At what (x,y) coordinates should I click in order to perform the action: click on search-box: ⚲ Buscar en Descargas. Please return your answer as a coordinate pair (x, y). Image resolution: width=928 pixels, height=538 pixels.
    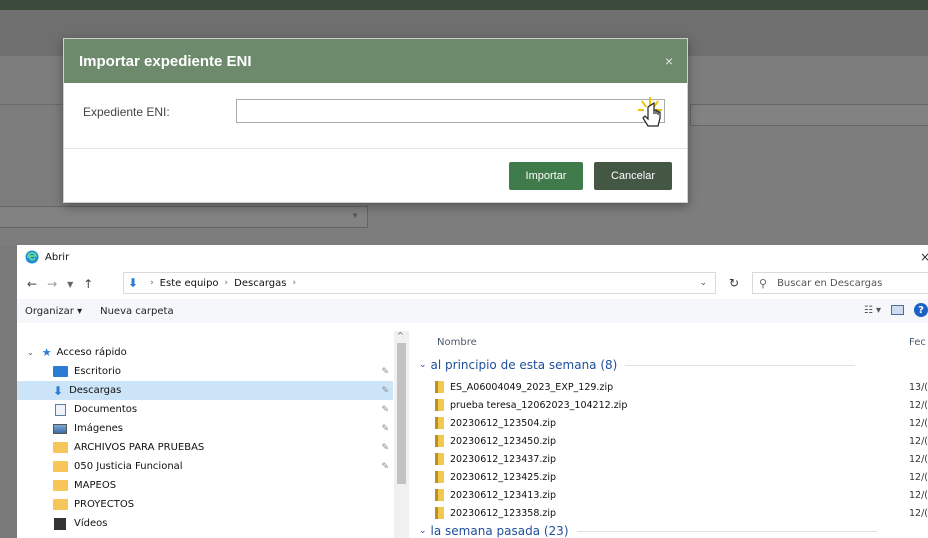
    Looking at the image, I should click on (840, 283).